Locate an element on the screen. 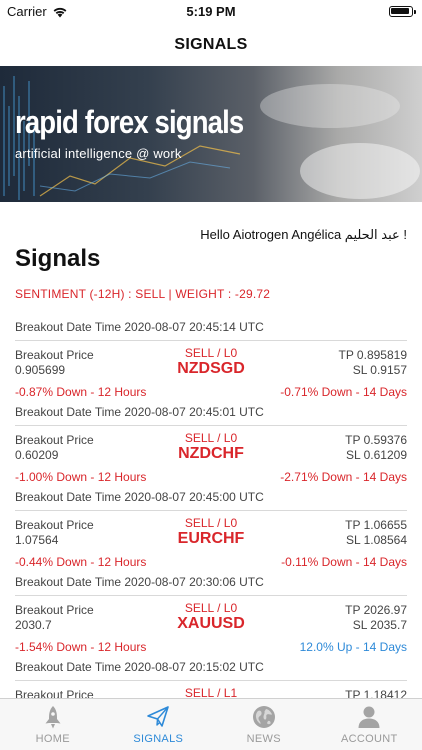 Image resolution: width=422 pixels, height=750 pixels. tab-home: HOME is located at coordinates (53, 724).